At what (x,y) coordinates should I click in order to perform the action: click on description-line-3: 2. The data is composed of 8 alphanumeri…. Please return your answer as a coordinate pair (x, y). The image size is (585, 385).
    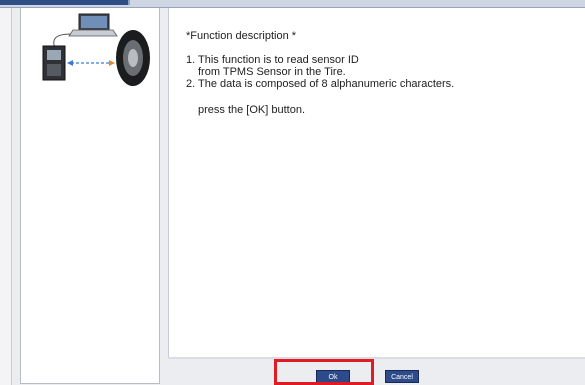
    Looking at the image, I should click on (320, 84).